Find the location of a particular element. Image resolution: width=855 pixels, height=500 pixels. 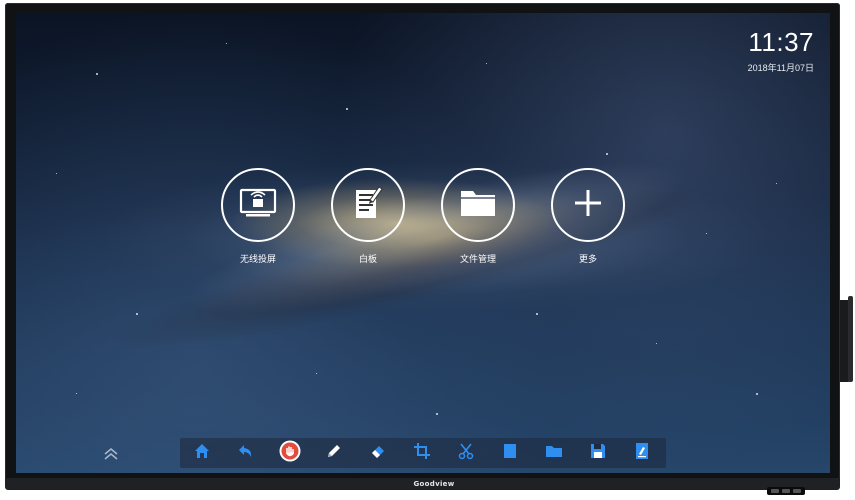

app-file-manager: 文件管理 is located at coordinates (478, 216).